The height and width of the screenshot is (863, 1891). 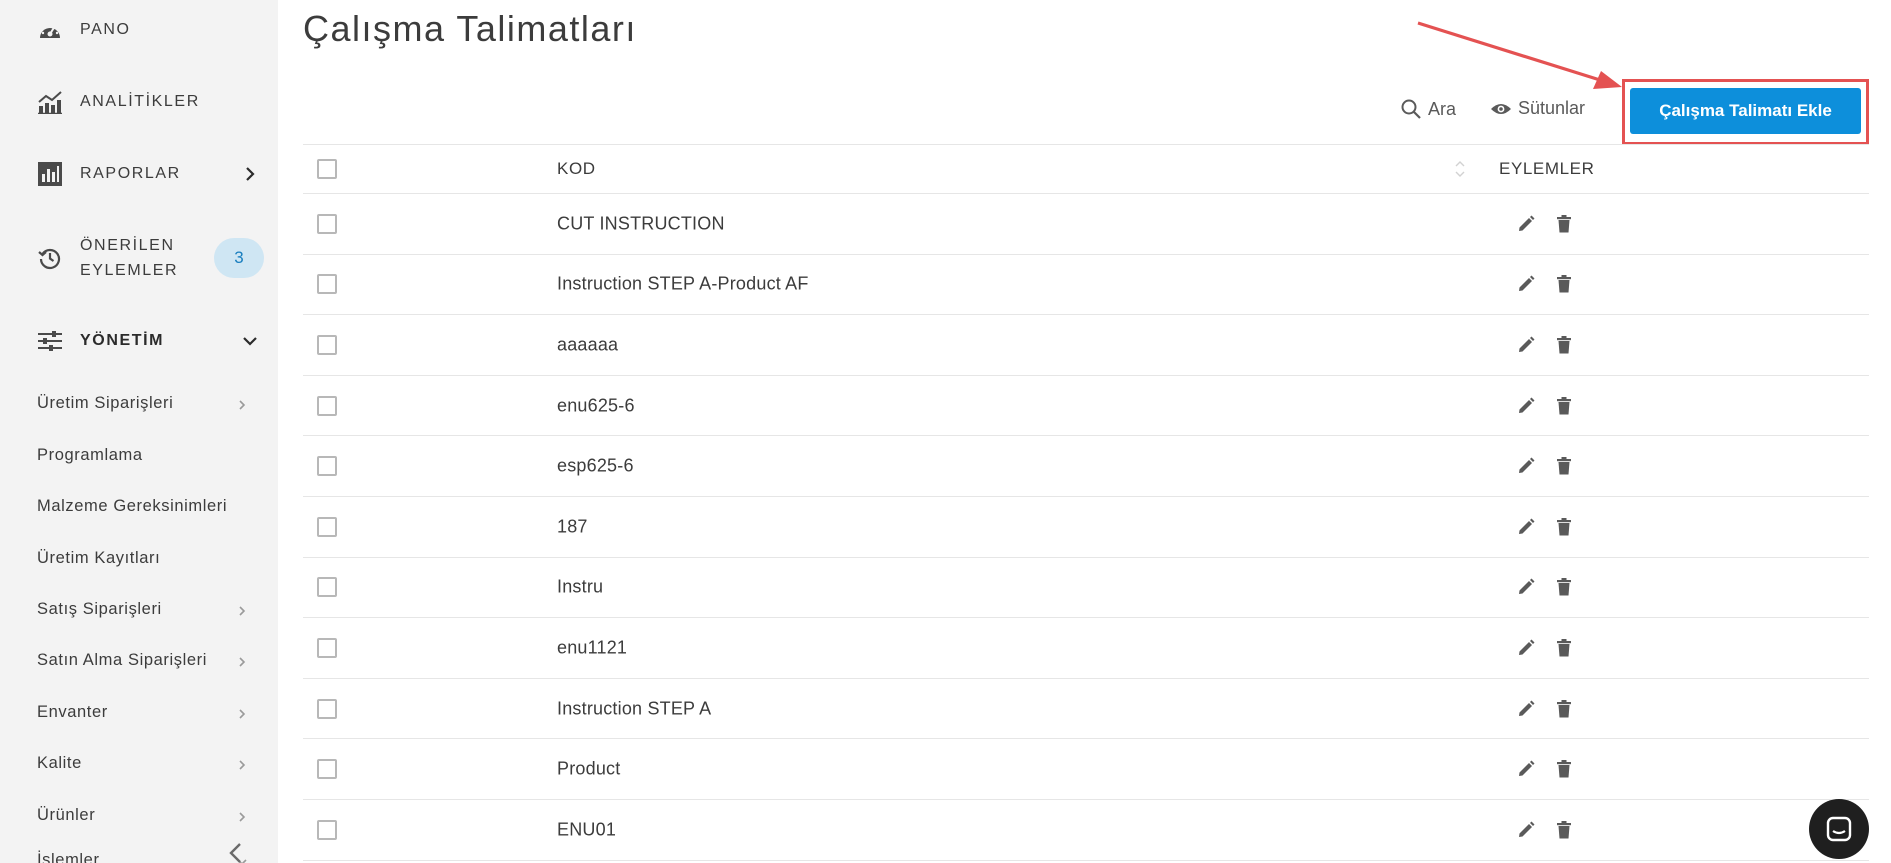 I want to click on sliders-icon, so click(x=50, y=341).